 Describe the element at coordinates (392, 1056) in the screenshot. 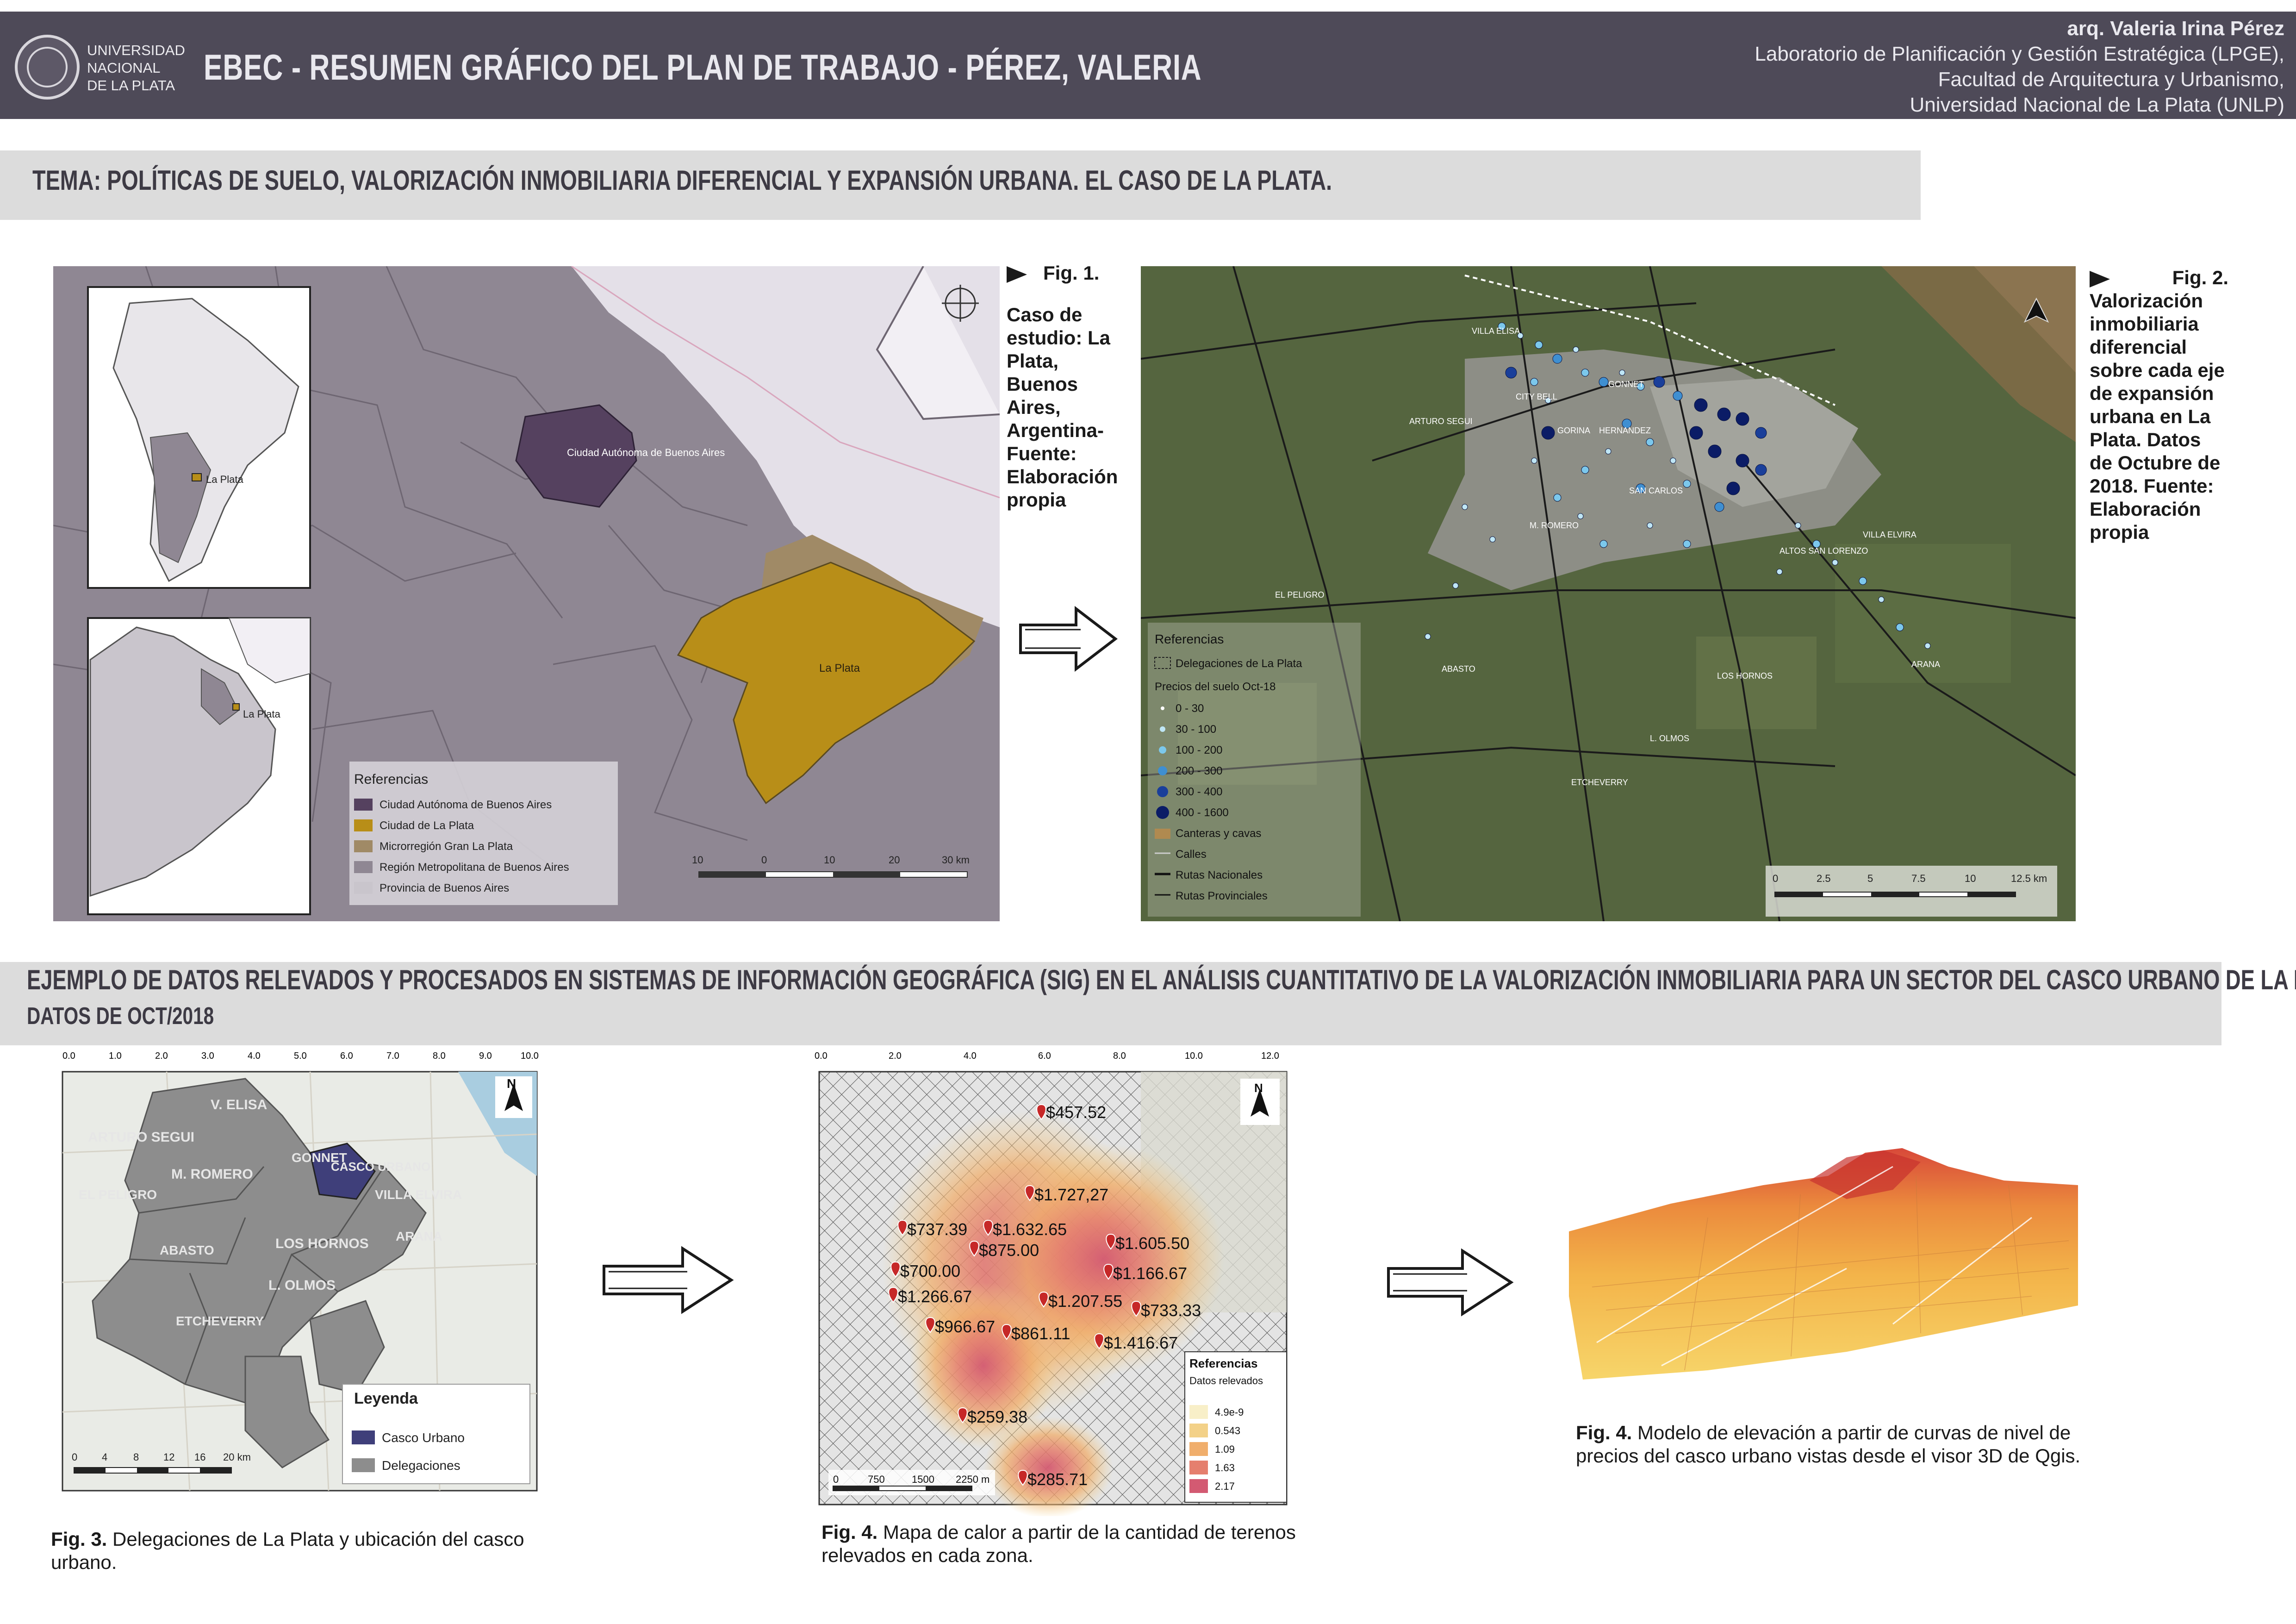

I see `axis-tick: 7.0` at that location.